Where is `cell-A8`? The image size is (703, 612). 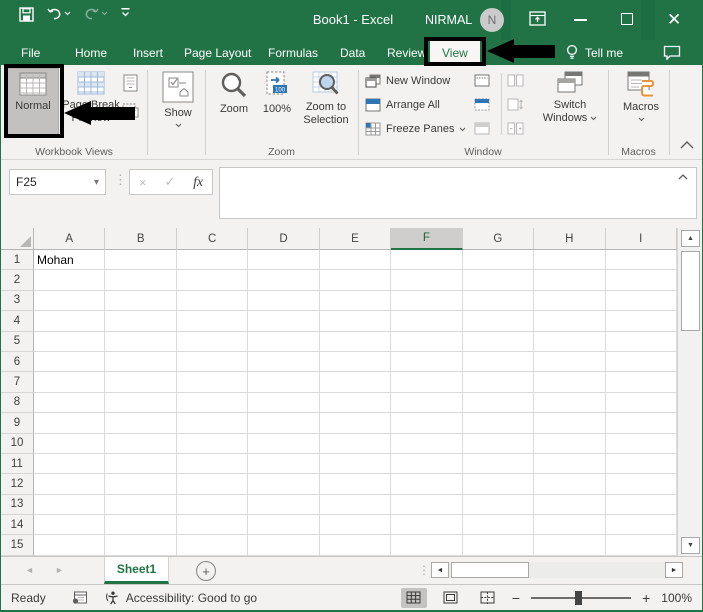
cell-A8 is located at coordinates (70, 403).